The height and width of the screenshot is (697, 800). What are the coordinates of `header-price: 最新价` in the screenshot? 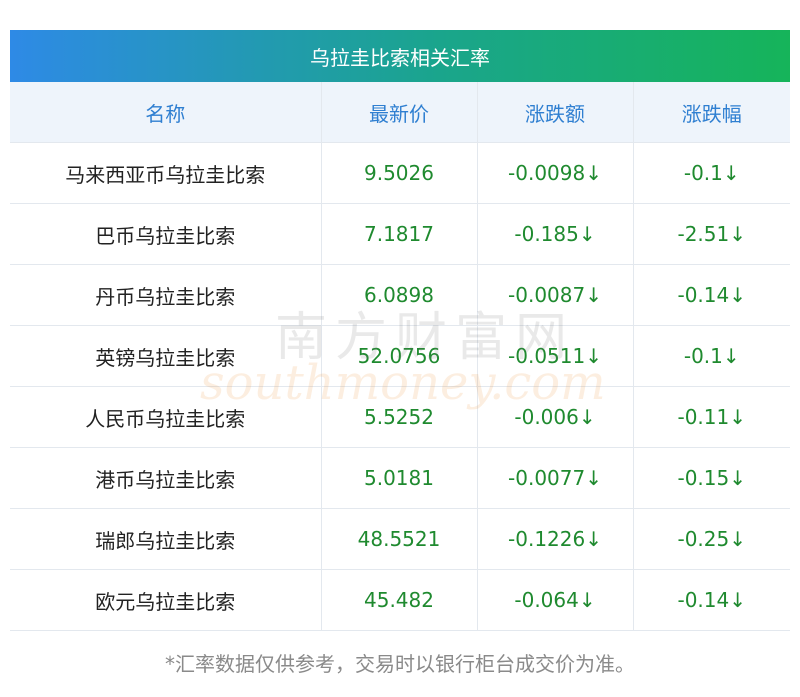 It's located at (399, 112).